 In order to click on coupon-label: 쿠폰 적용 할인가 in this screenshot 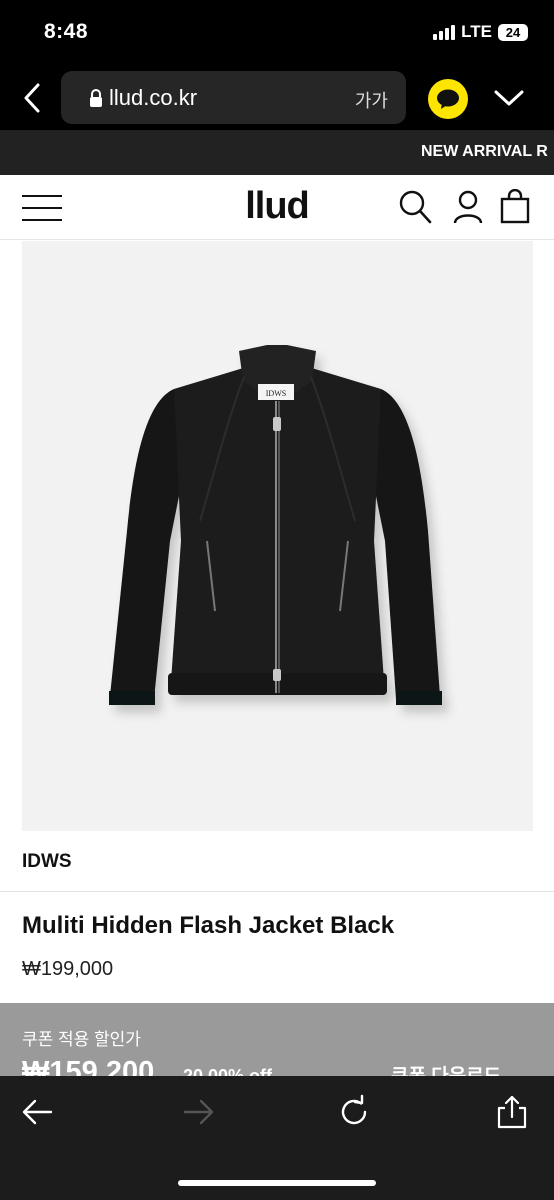, I will do `click(81, 1039)`.